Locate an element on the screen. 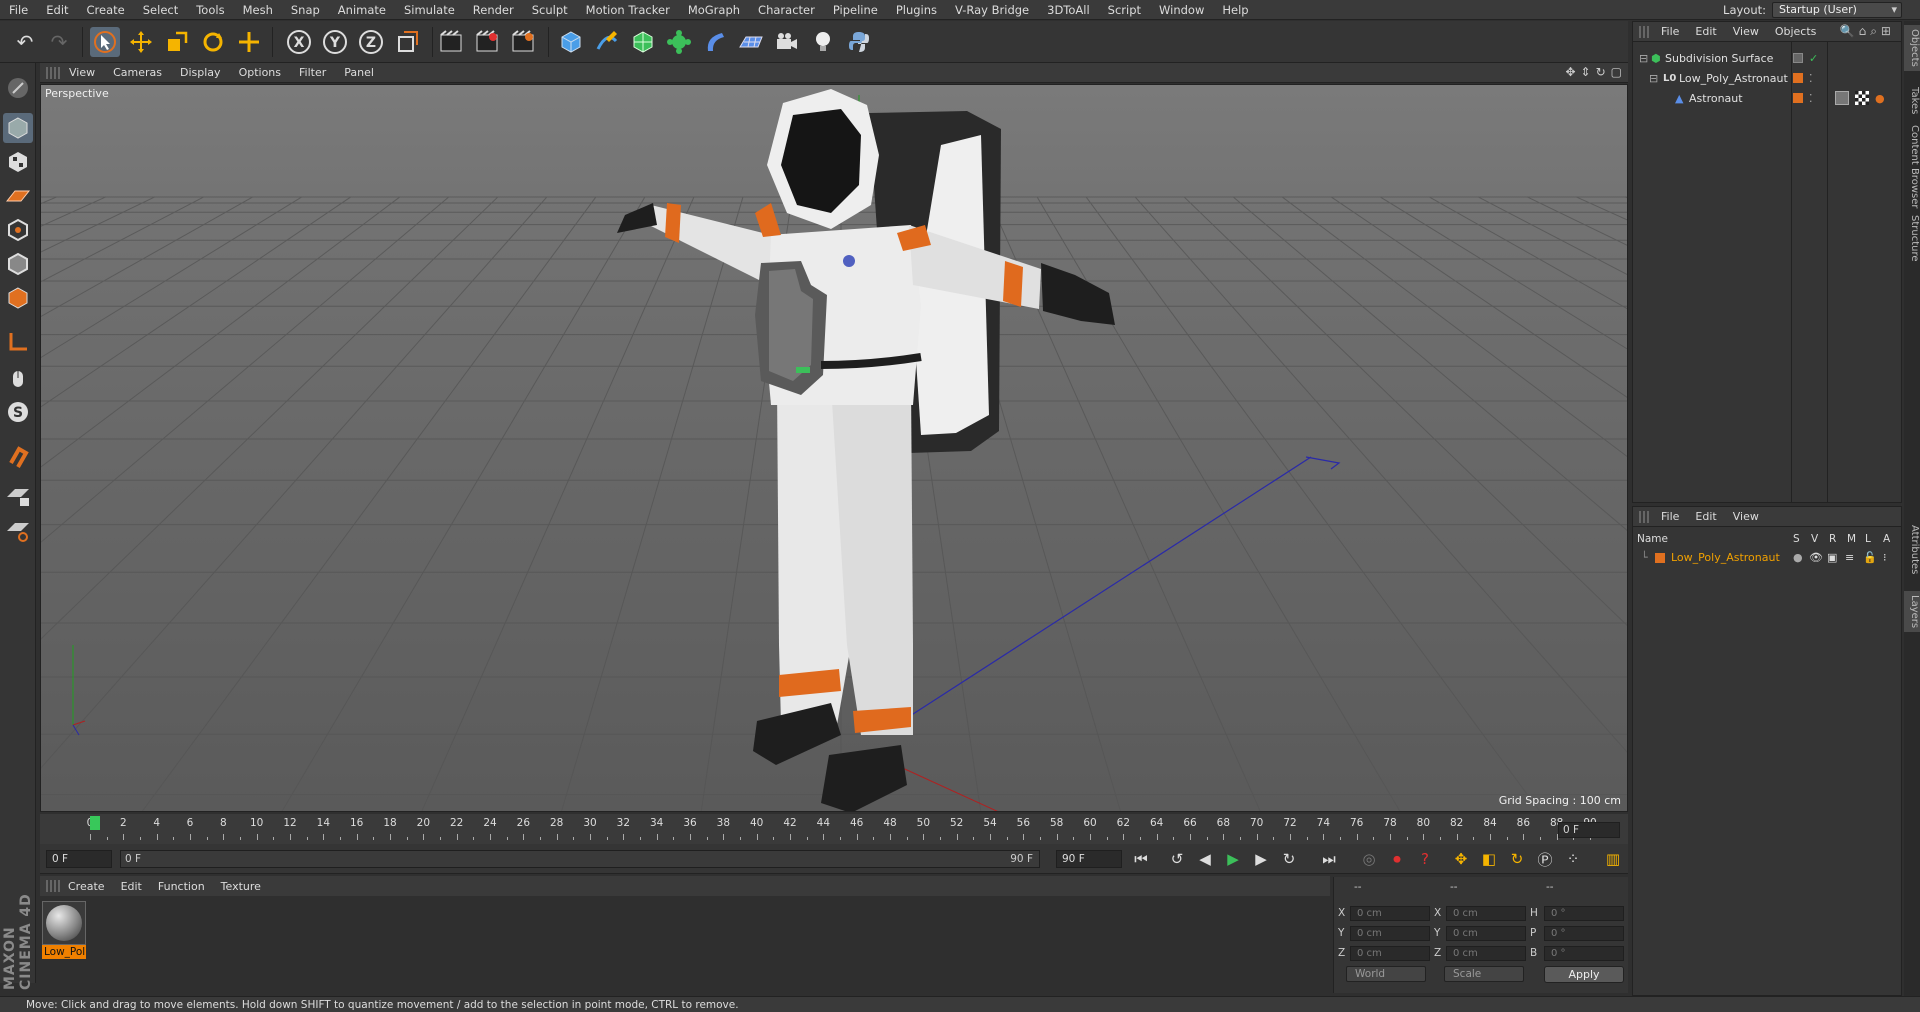 This screenshot has width=1920, height=1012. material-menu-texture: Texture is located at coordinates (241, 886).